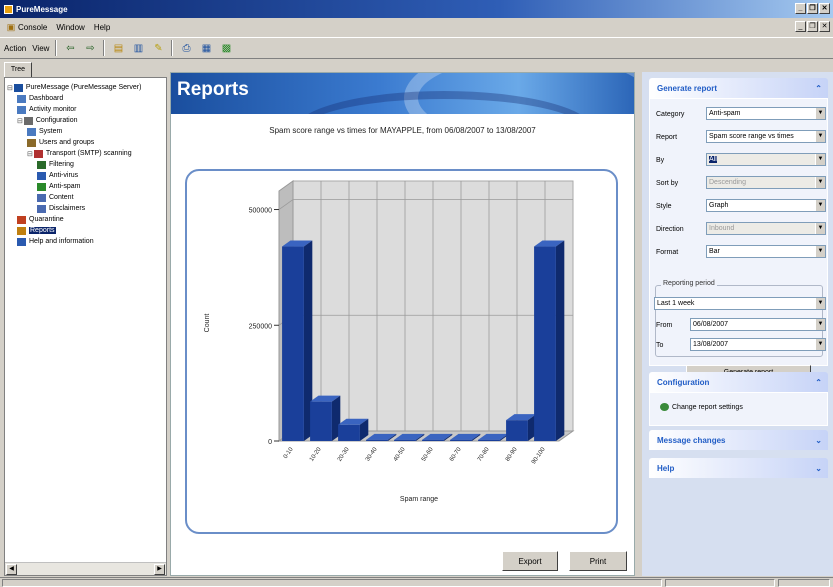 The image size is (833, 587). I want to click on by-select: All ▼, so click(766, 159).